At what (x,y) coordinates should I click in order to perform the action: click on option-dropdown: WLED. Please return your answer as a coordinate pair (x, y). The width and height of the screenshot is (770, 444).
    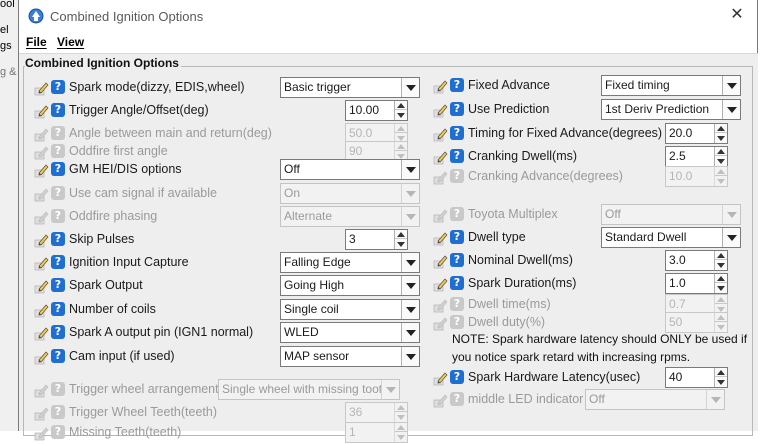
    Looking at the image, I should click on (350, 332).